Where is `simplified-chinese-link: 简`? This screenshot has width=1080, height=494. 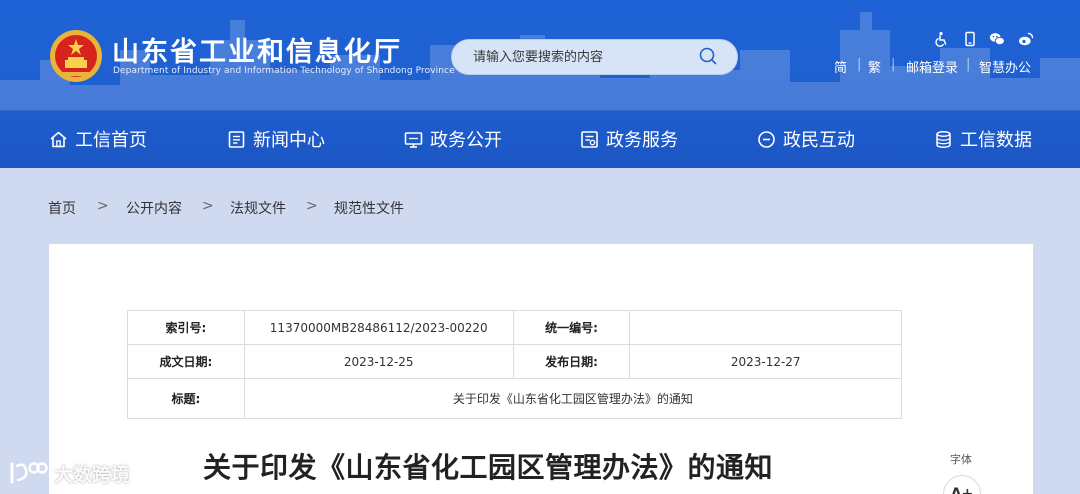 simplified-chinese-link: 简 is located at coordinates (840, 66).